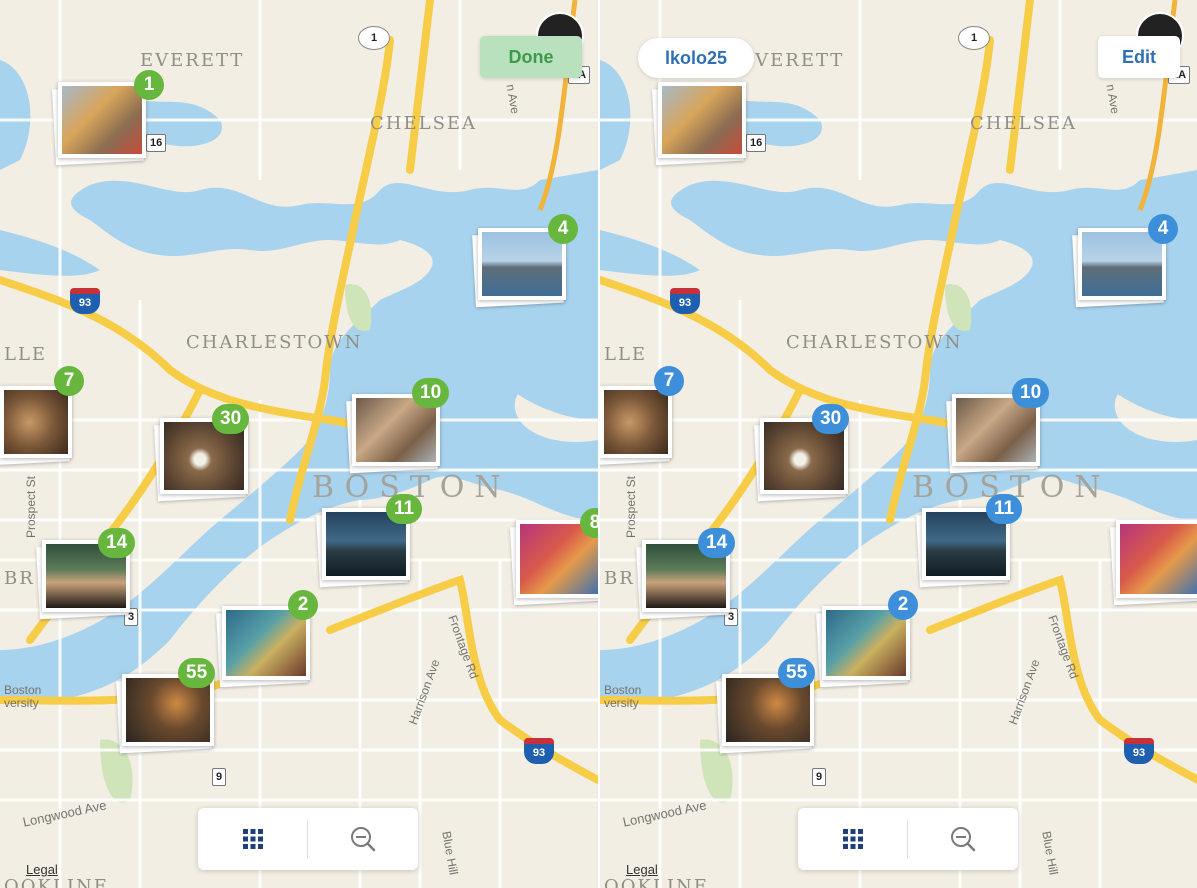 The image size is (1197, 888). I want to click on photo-cluster-everett: 1, so click(108, 118).